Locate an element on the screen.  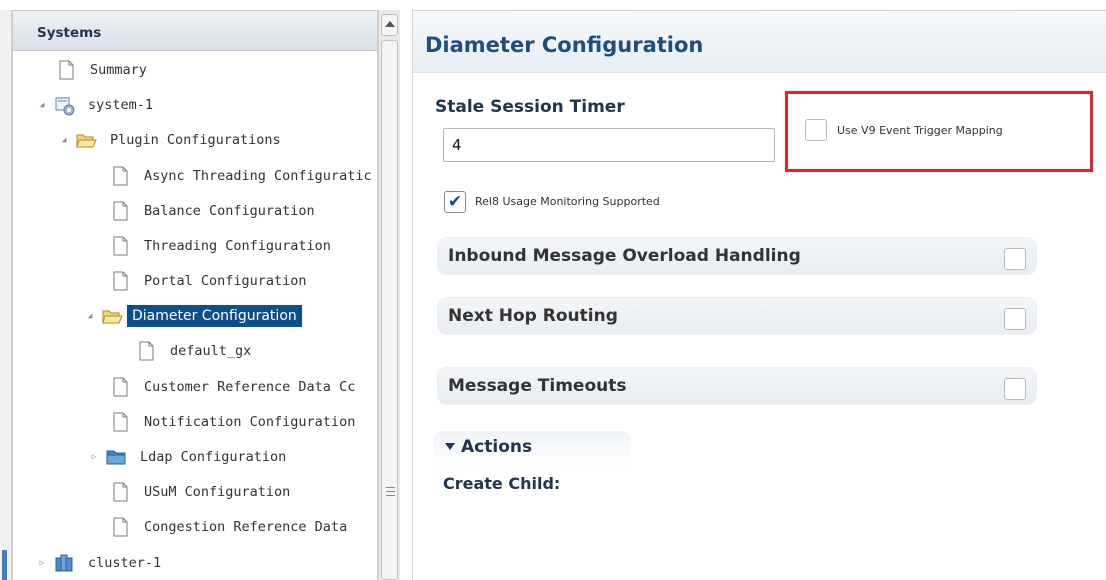
tree-item-label: Plugin Configurations is located at coordinates (195, 139).